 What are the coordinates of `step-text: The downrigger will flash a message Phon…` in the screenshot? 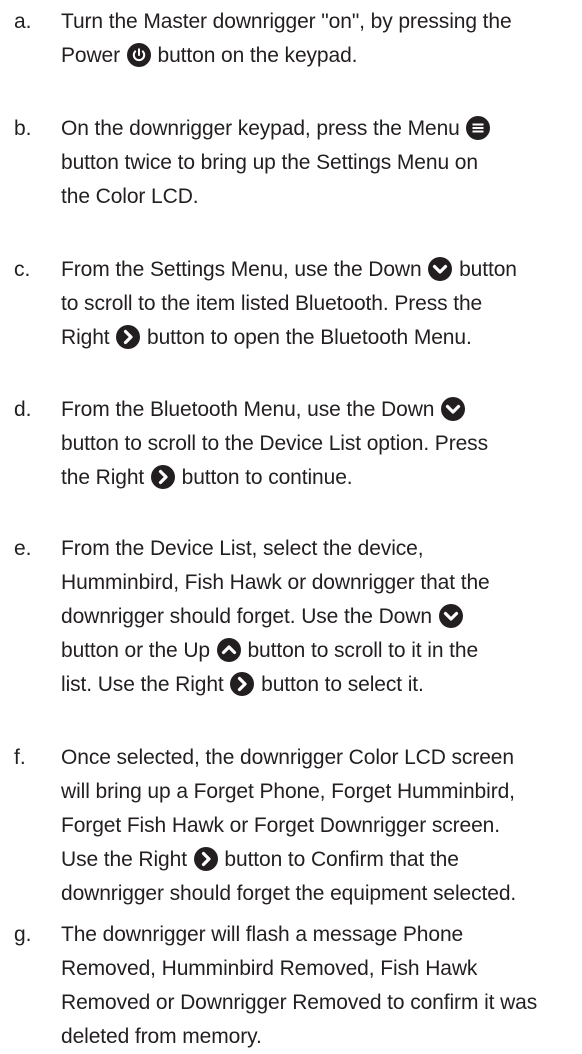 It's located at (321, 986).